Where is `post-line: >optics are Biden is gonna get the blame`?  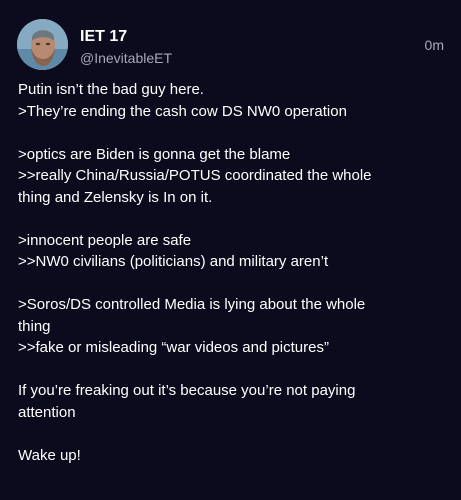
post-line: >optics are Biden is gonna get the blame is located at coordinates (154, 154).